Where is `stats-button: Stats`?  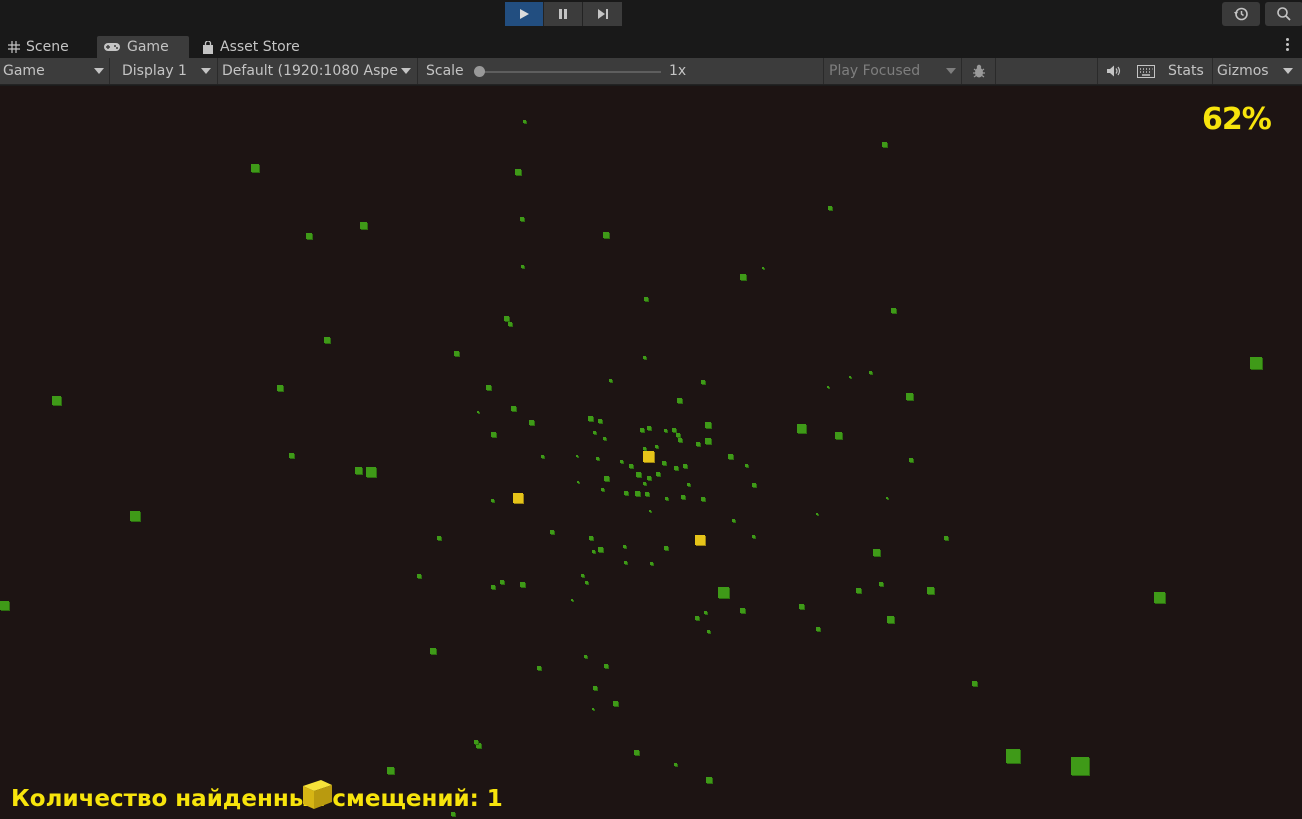
stats-button: Stats is located at coordinates (1188, 71).